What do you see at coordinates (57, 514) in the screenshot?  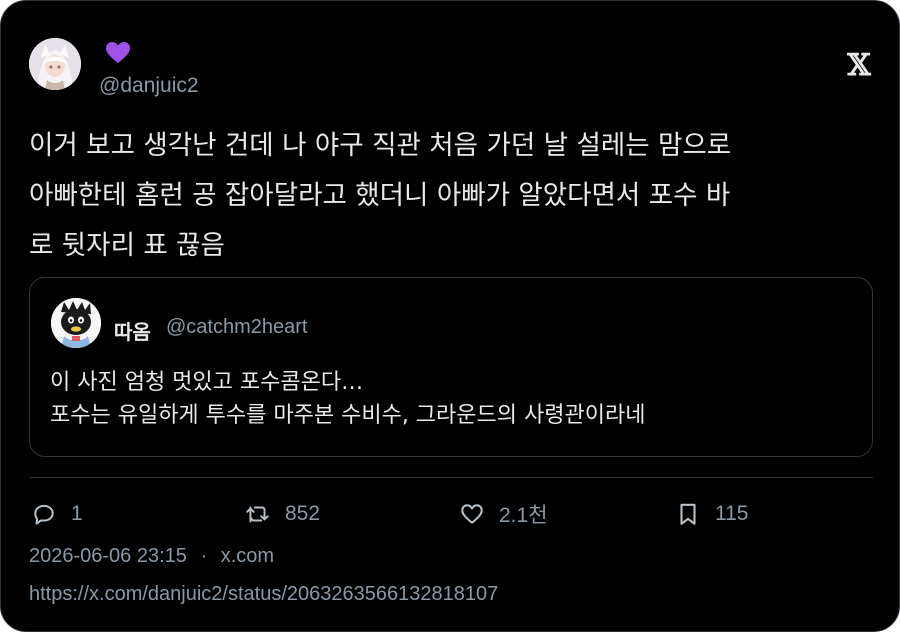 I see `reply-button: 1` at bounding box center [57, 514].